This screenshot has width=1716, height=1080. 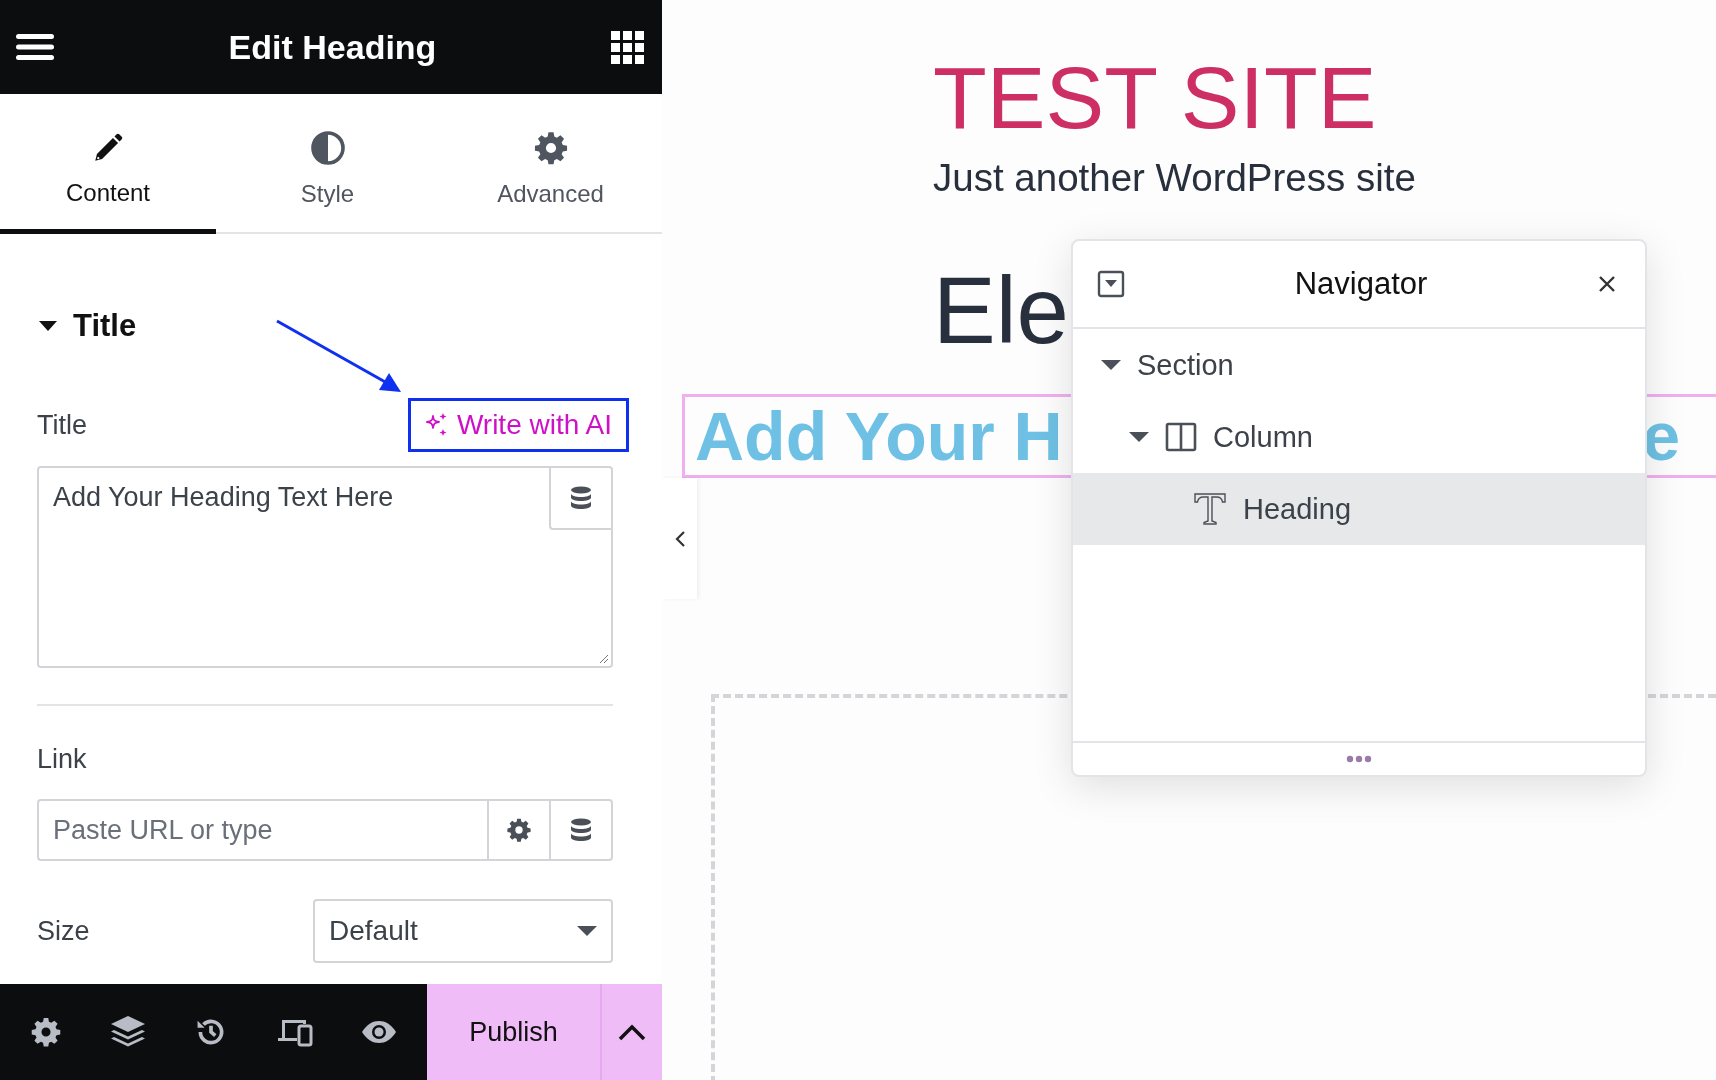 I want to click on settings-icon, so click(x=46, y=1032).